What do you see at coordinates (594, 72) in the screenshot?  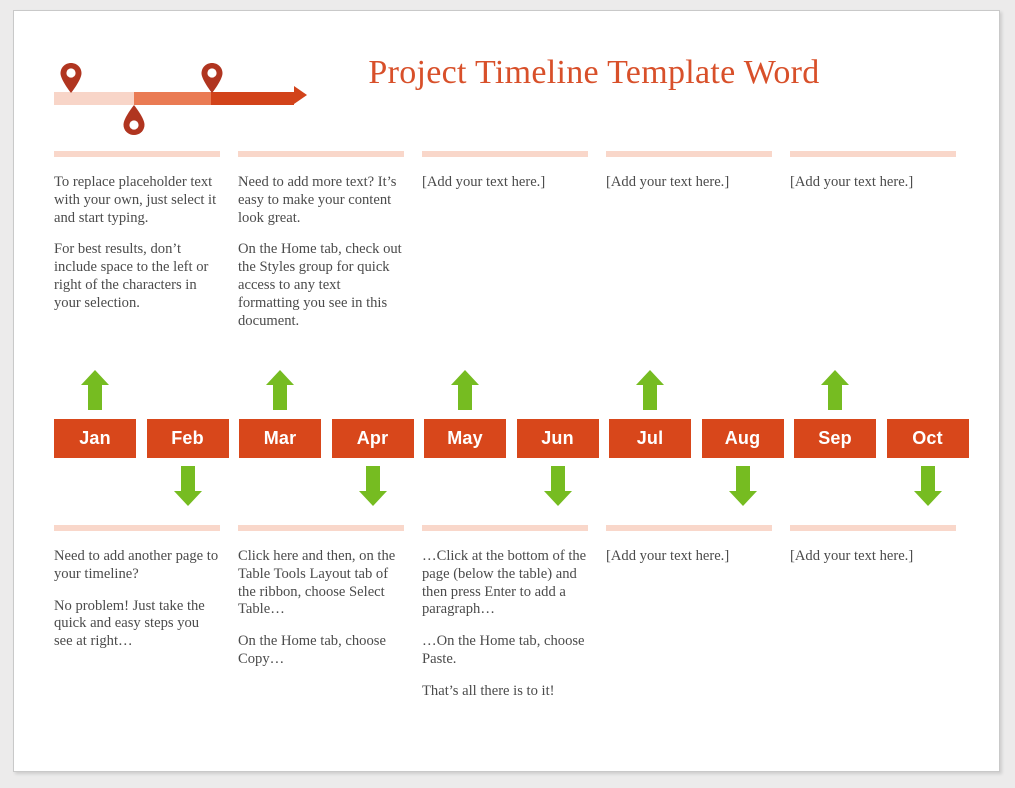 I see `page-title: Project Timeline Template Word` at bounding box center [594, 72].